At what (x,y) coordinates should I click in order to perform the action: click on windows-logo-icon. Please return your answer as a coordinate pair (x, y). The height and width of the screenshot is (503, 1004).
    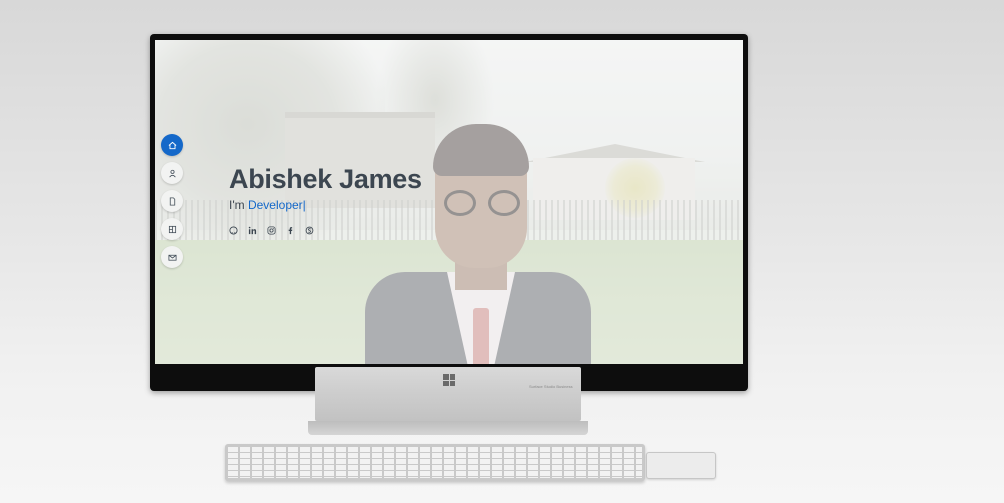
    Looking at the image, I should click on (449, 380).